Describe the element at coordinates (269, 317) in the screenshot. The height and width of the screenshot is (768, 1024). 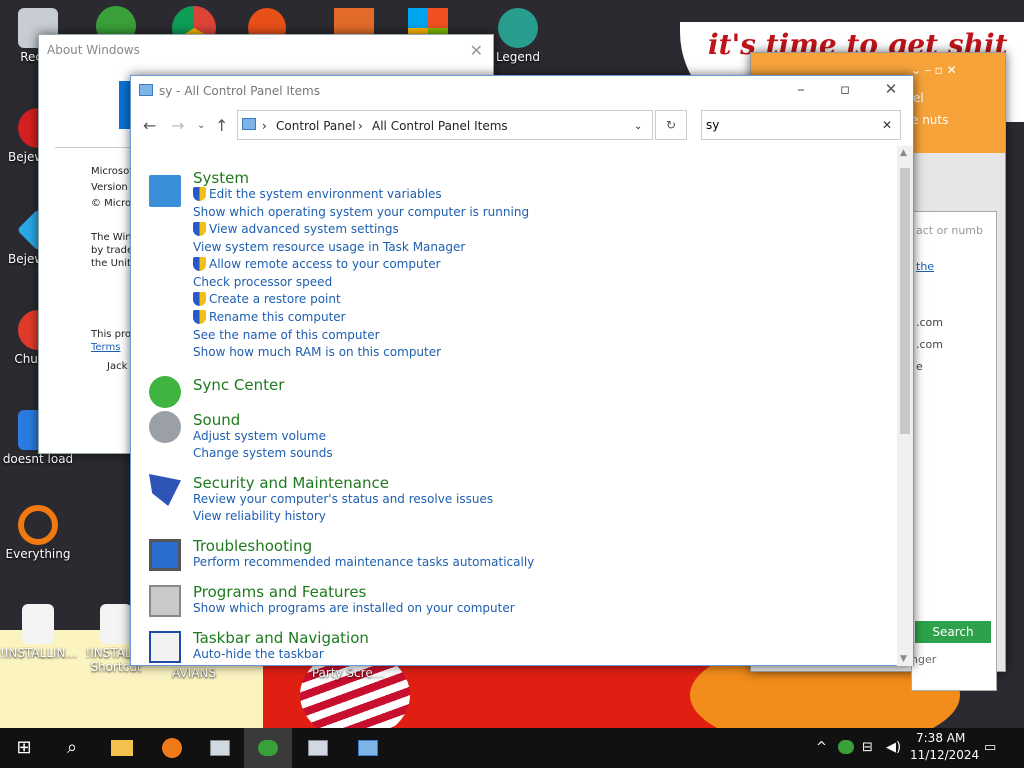
I see `task-link: Rename this computer` at that location.